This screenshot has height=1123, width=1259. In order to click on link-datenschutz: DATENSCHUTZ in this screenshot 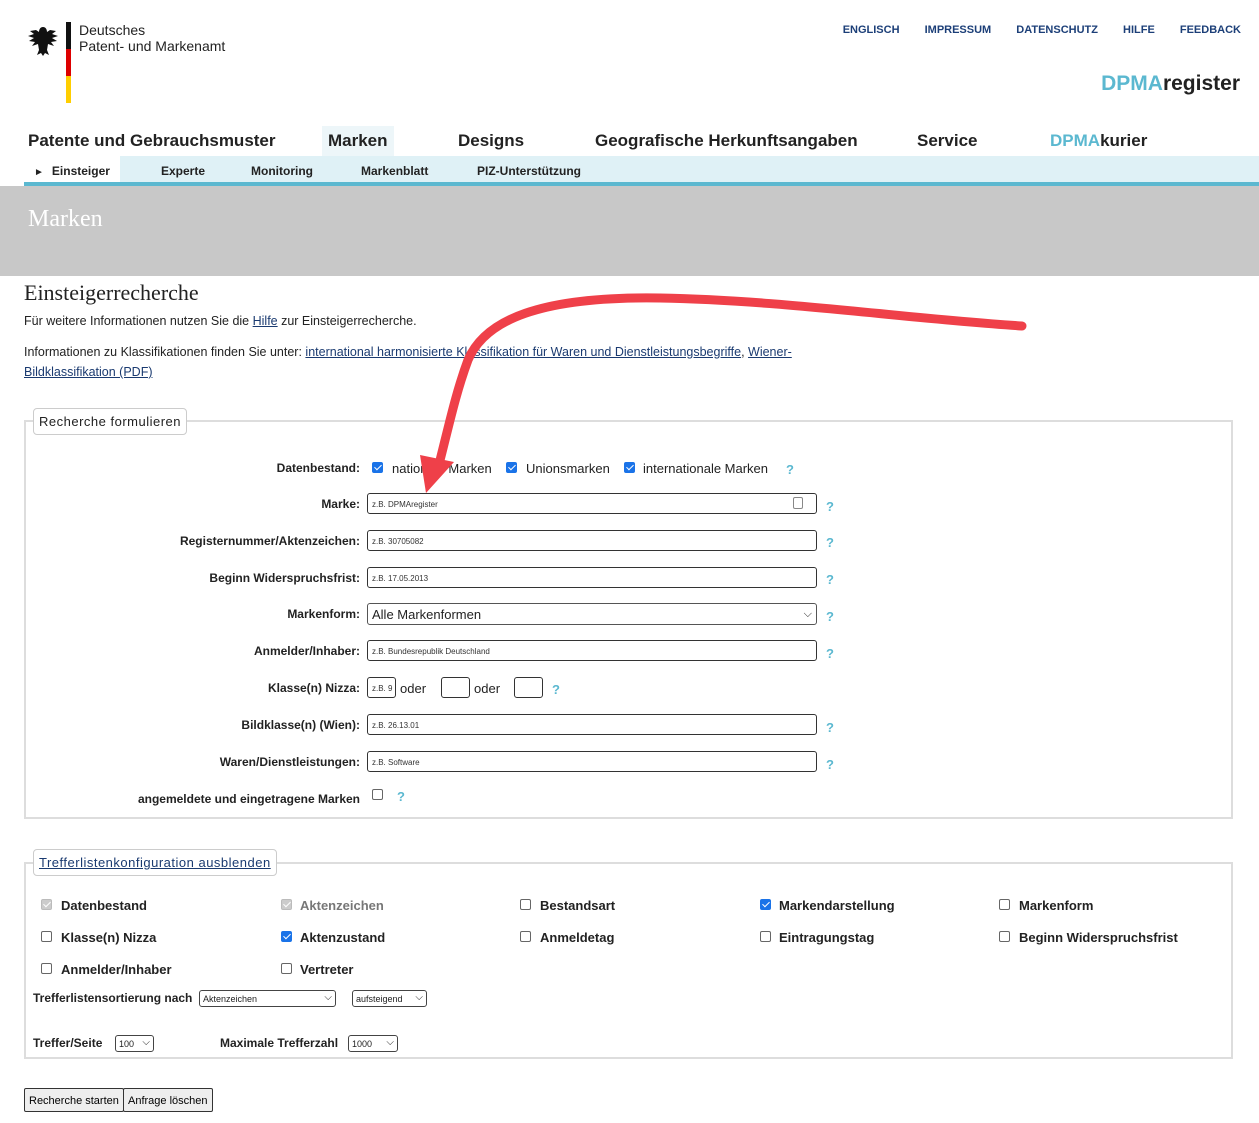, I will do `click(1057, 30)`.